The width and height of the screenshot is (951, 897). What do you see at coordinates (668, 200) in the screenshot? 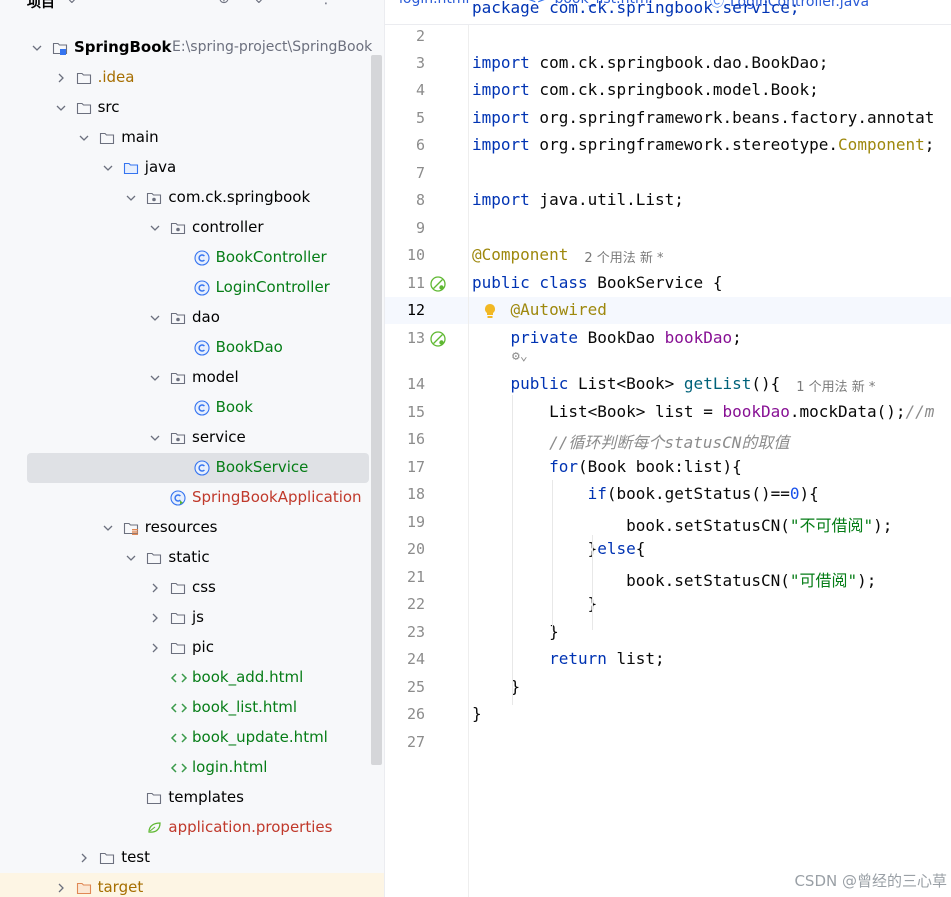
I see `code-line: 8 import java.util.List;` at bounding box center [668, 200].